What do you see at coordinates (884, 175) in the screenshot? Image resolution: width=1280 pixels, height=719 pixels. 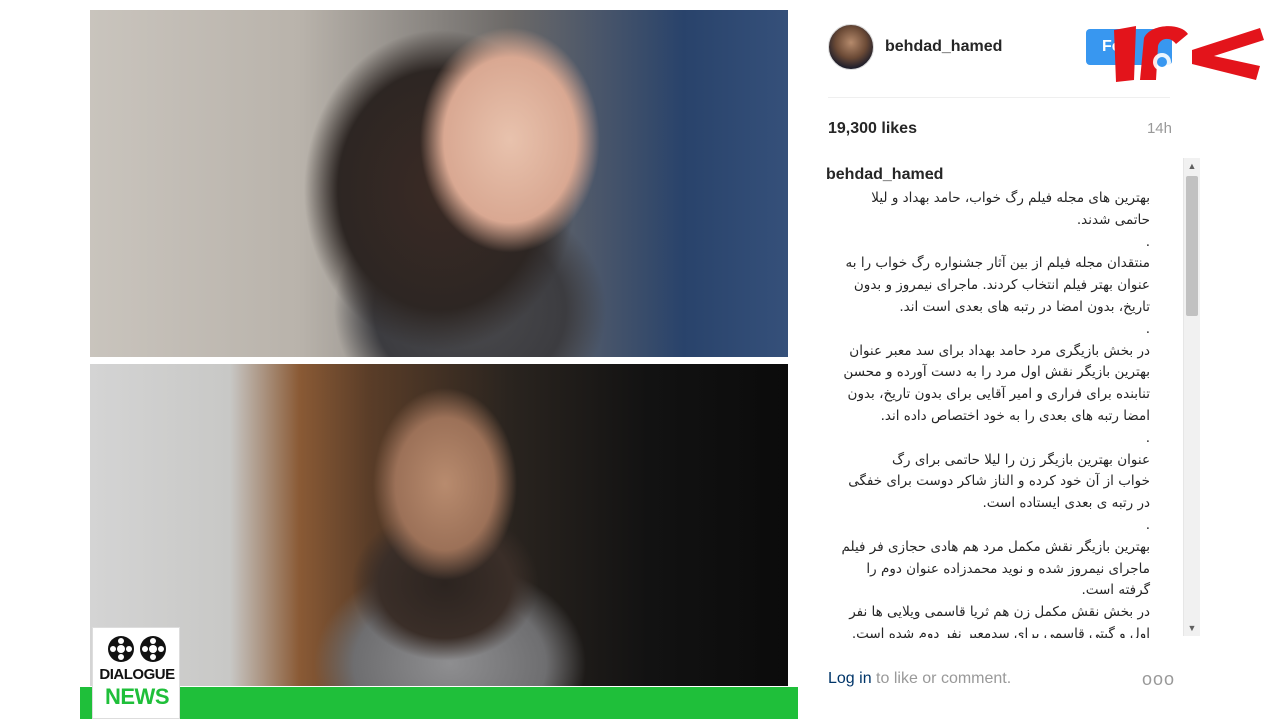 I see `caption-username: behdad_hamed` at bounding box center [884, 175].